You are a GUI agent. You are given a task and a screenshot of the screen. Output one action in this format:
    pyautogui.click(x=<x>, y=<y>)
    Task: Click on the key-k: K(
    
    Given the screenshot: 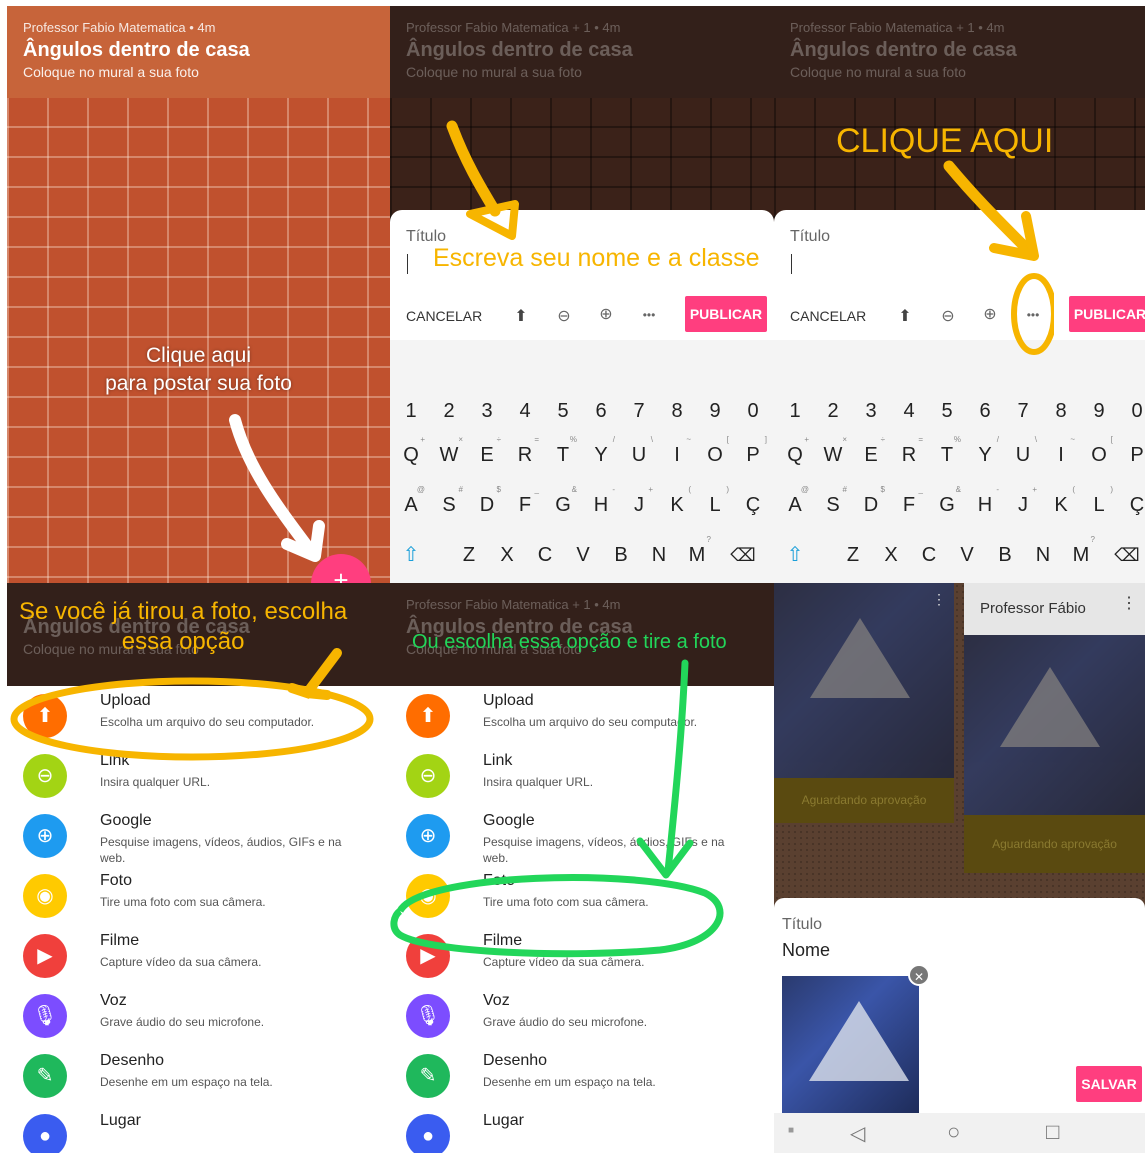 What is the action you would take?
    pyautogui.click(x=1061, y=505)
    